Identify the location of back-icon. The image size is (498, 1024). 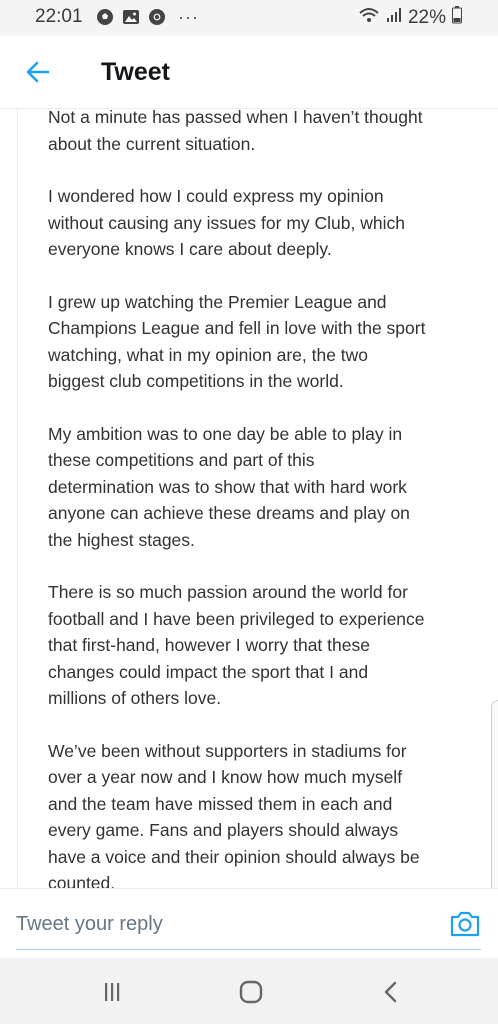
(390, 992).